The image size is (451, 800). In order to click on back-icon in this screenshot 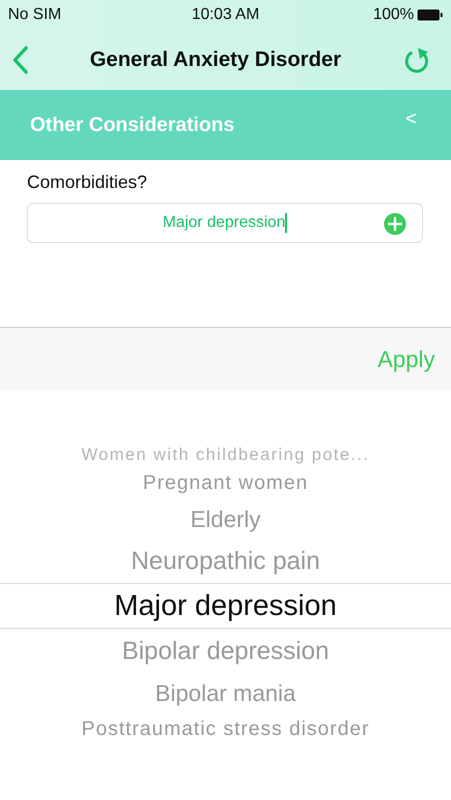, I will do `click(20, 60)`.